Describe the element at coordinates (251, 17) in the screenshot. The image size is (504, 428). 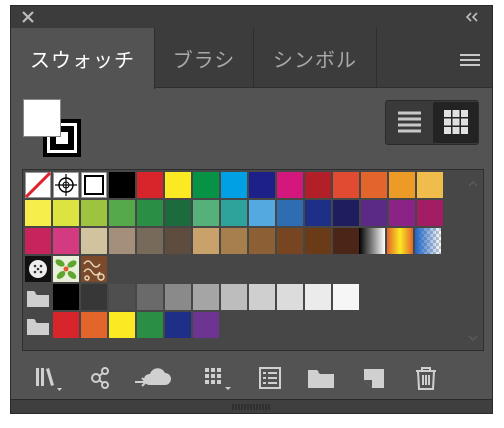
I see `panel-title-bar` at that location.